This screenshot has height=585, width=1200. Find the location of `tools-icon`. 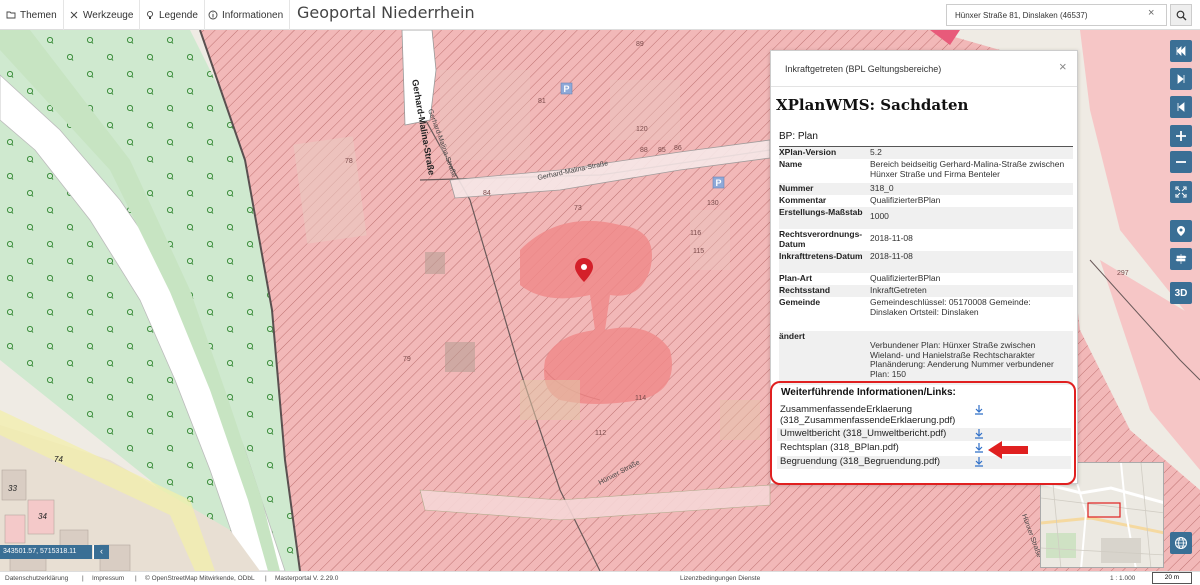

tools-icon is located at coordinates (74, 15).